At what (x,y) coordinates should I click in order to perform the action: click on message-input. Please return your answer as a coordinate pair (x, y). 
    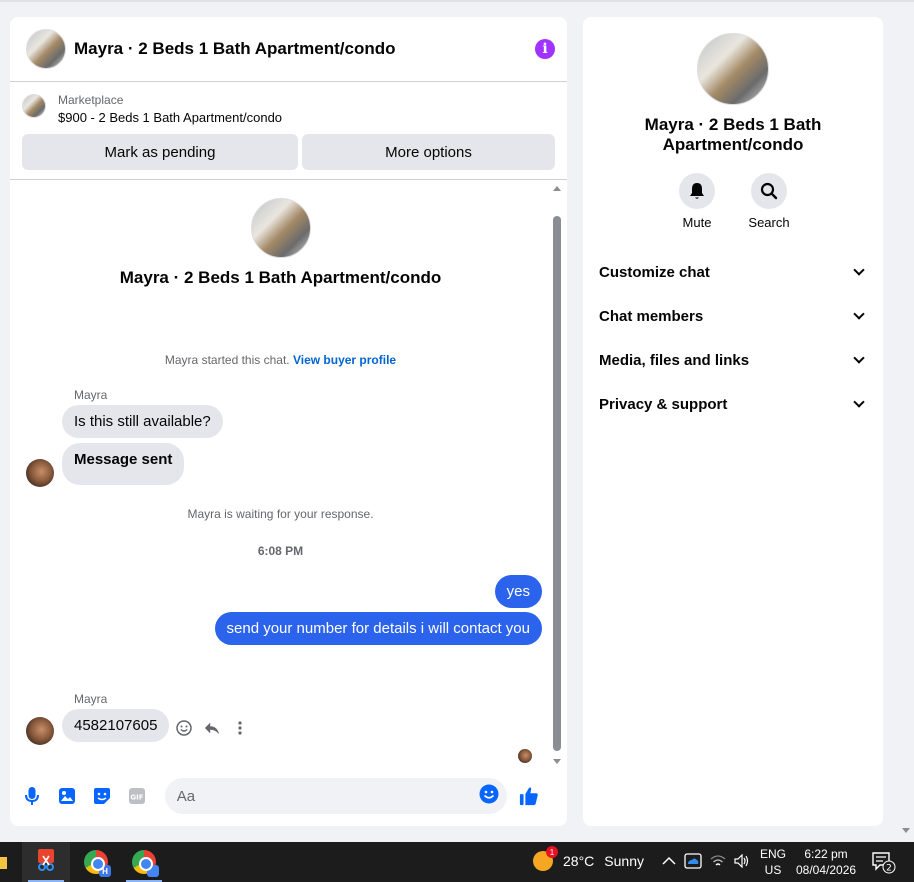
    Looking at the image, I should click on (328, 796).